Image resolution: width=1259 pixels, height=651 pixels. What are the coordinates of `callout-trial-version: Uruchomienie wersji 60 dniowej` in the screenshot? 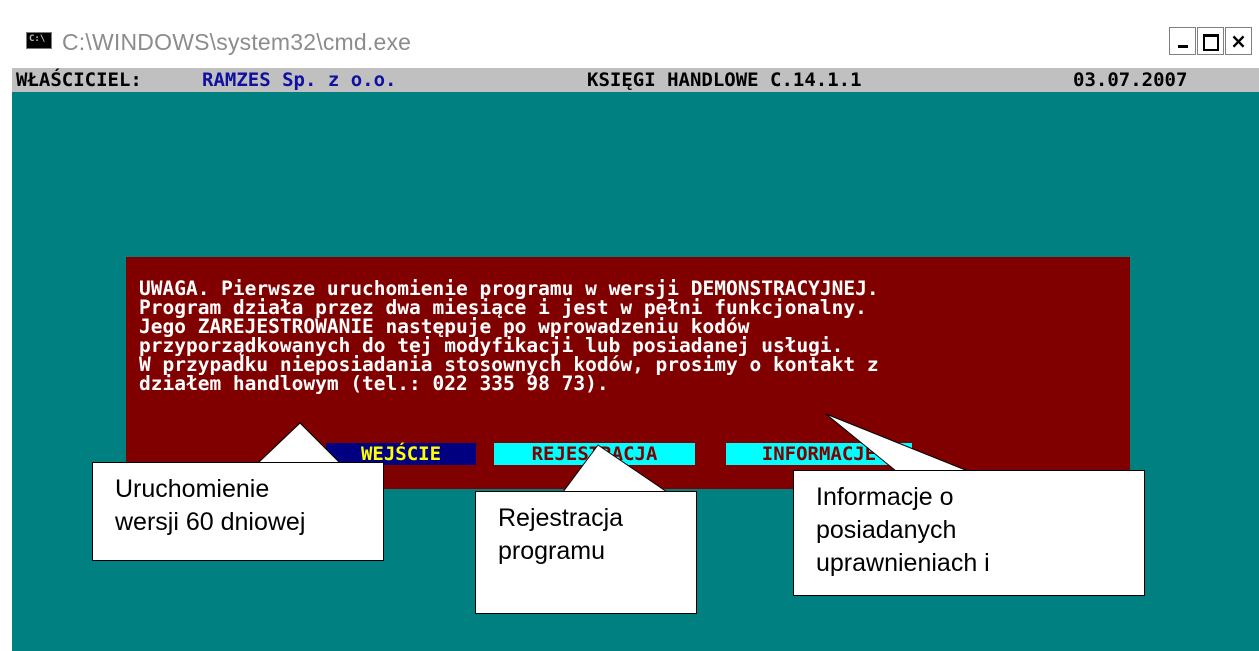 It's located at (238, 511).